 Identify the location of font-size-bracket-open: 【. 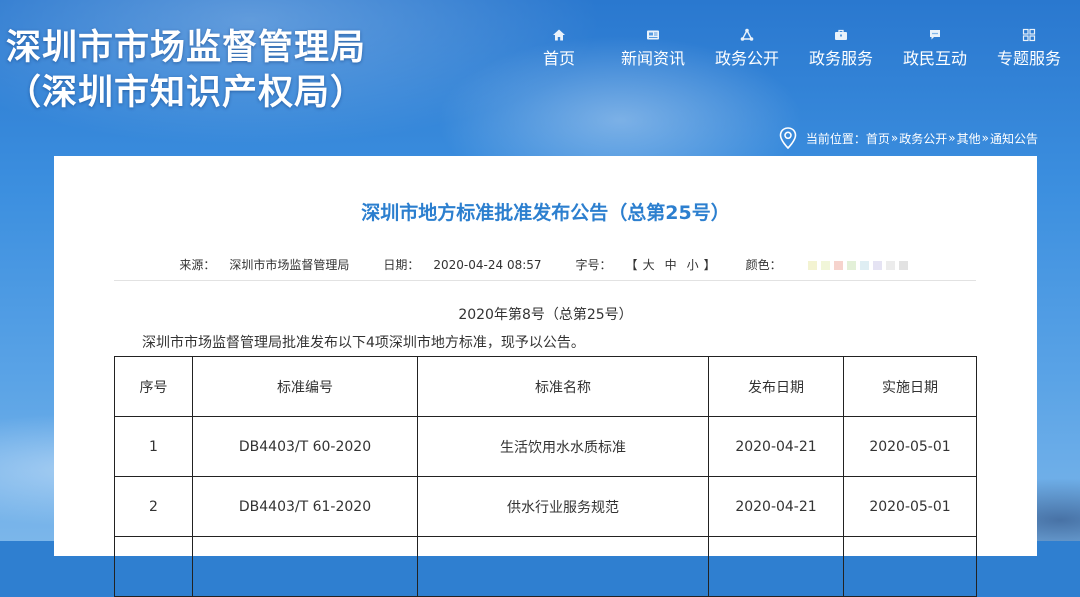
(631, 265).